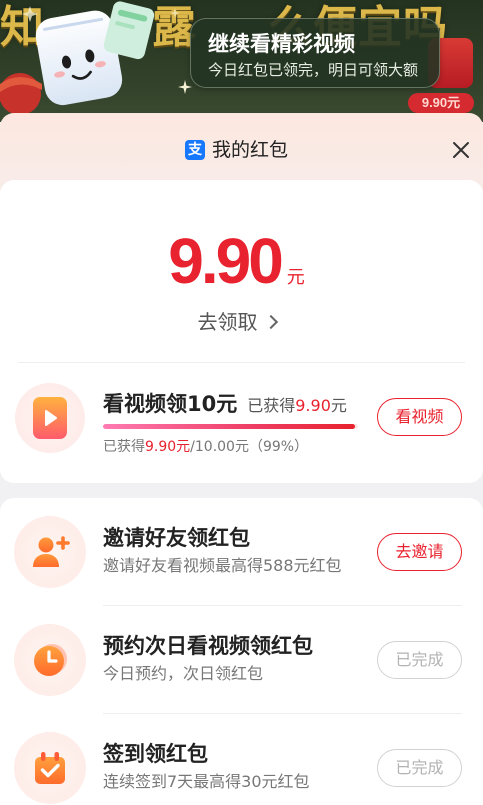  I want to click on close-icon, so click(461, 150).